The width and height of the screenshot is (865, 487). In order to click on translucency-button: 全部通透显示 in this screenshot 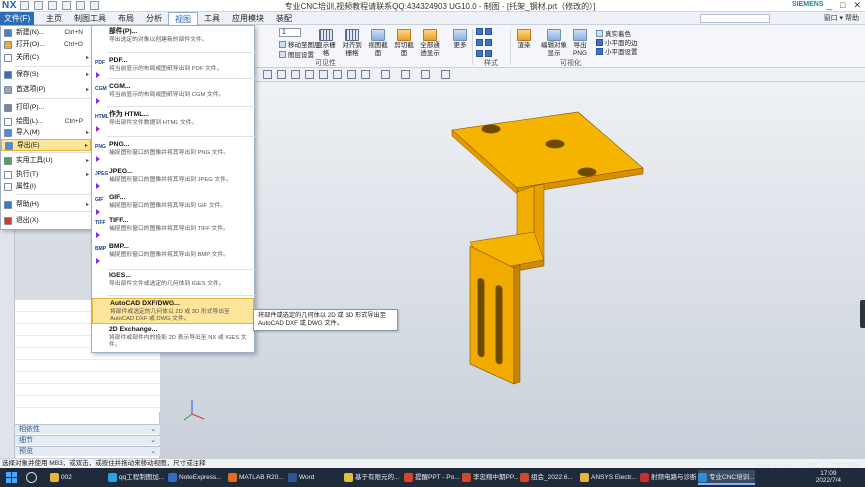, I will do `click(430, 43)`.